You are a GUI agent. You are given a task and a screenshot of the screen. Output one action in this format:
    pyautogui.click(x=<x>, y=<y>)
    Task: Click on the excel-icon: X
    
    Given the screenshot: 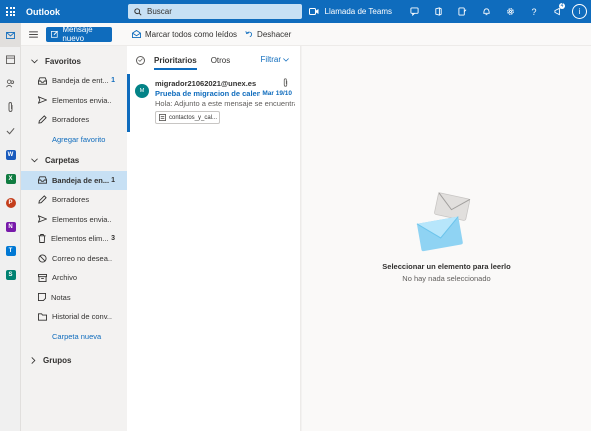 What is the action you would take?
    pyautogui.click(x=10, y=179)
    